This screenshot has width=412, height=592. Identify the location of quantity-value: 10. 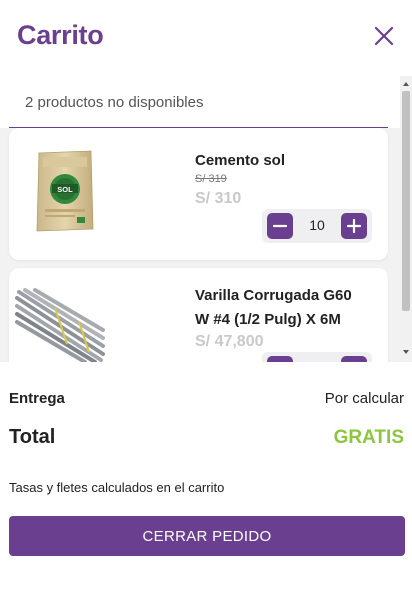
(317, 225).